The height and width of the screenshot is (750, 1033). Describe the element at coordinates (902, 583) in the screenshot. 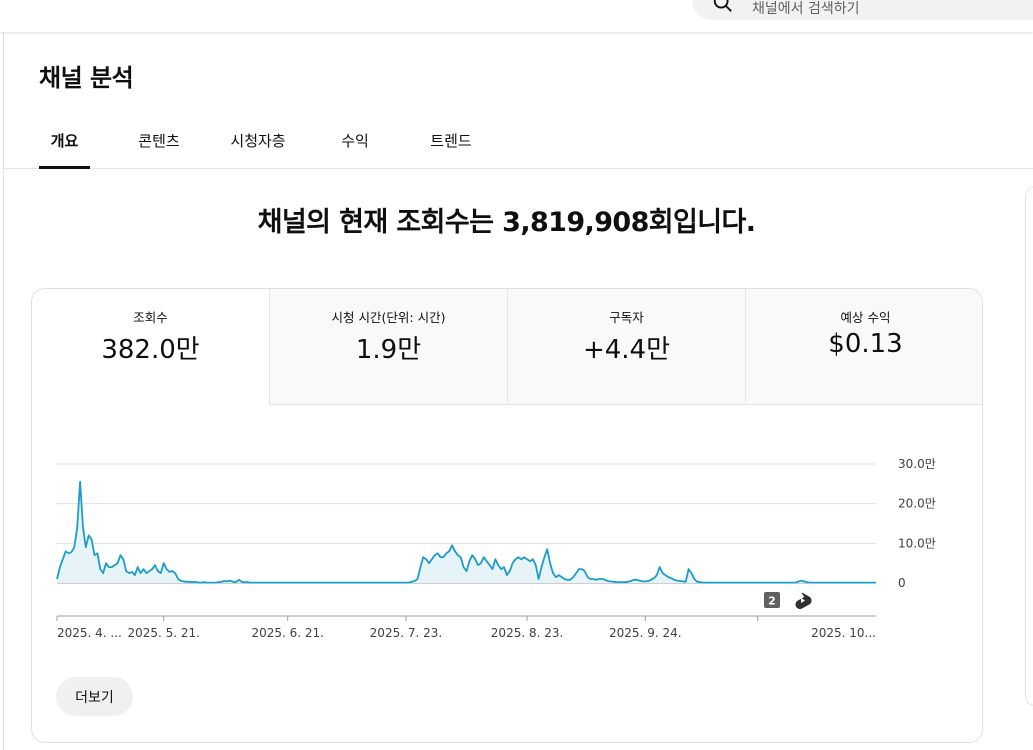

I see `y-tick-label: 0` at that location.